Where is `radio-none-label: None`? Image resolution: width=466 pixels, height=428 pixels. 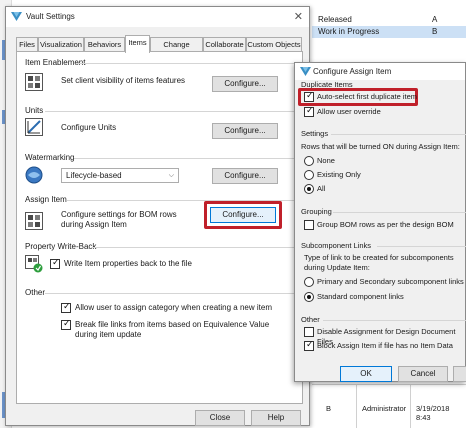 radio-none-label: None is located at coordinates (326, 160).